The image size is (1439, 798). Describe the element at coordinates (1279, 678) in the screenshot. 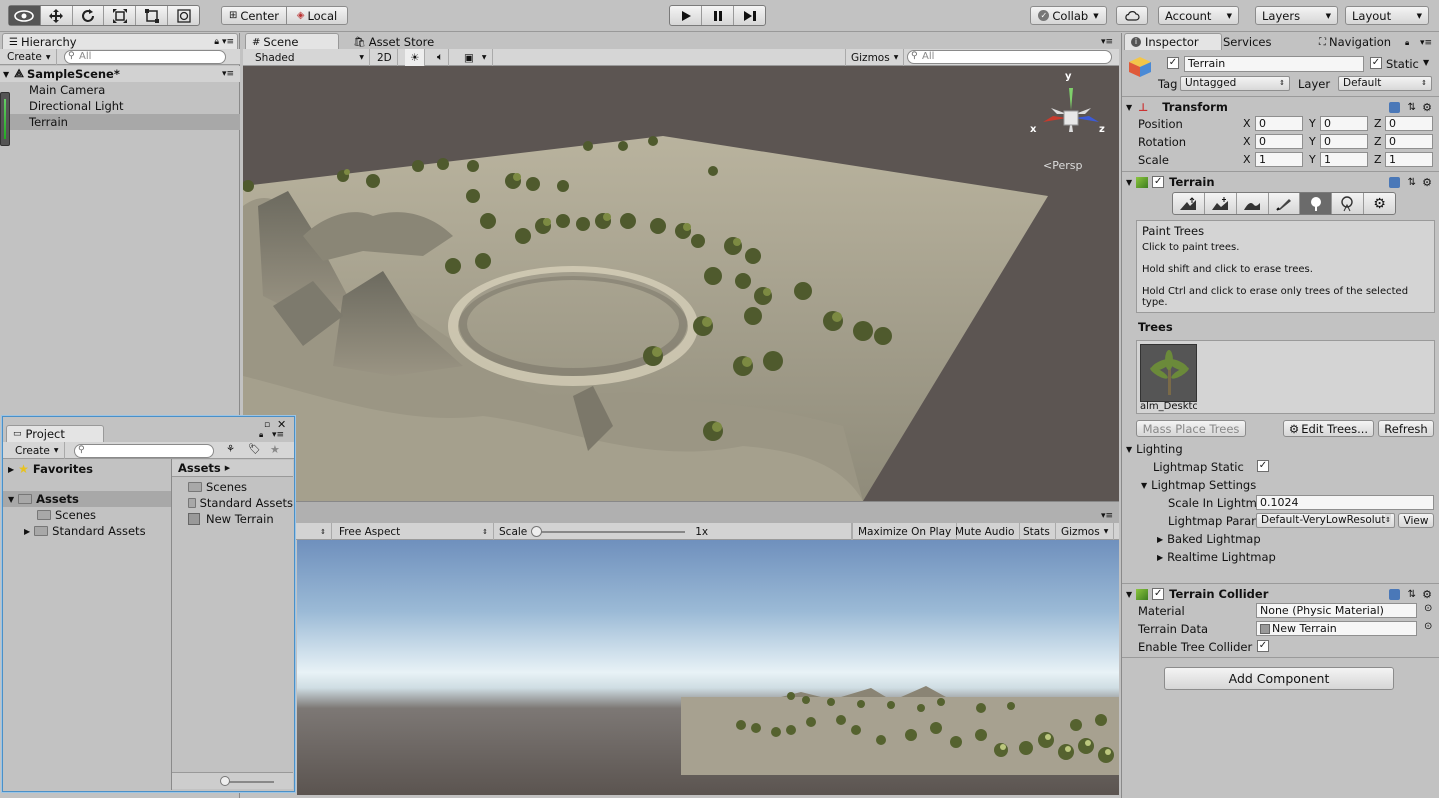

I see `add-component-button: Add Component` at that location.